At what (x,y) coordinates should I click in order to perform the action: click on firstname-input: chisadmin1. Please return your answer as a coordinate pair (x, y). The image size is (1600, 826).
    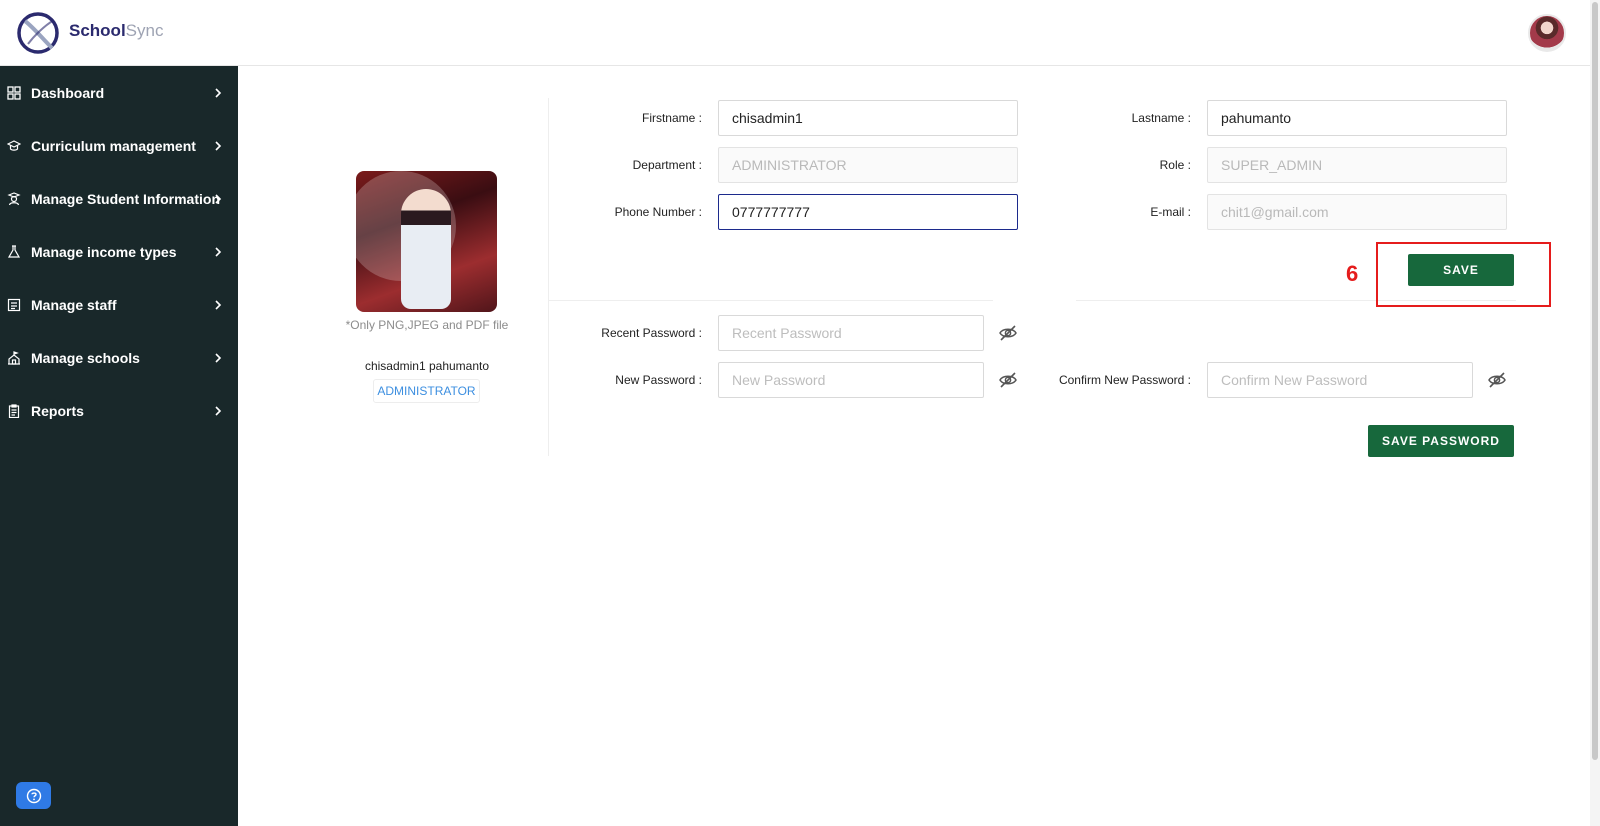
    Looking at the image, I should click on (868, 118).